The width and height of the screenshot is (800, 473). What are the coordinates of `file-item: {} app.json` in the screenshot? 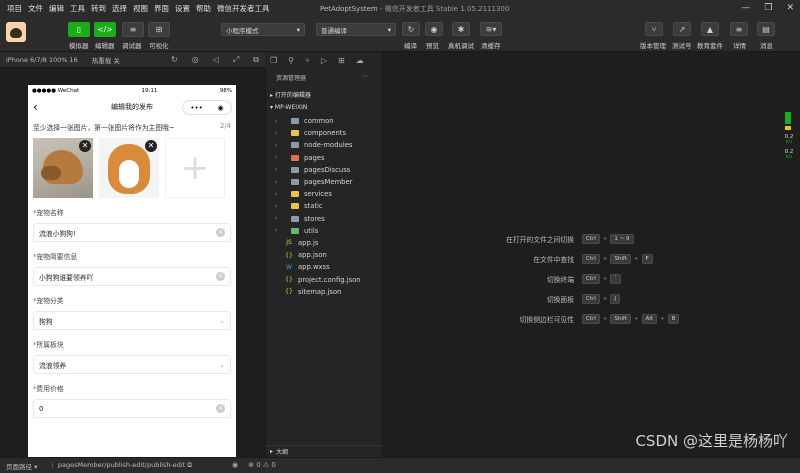 It's located at (324, 255).